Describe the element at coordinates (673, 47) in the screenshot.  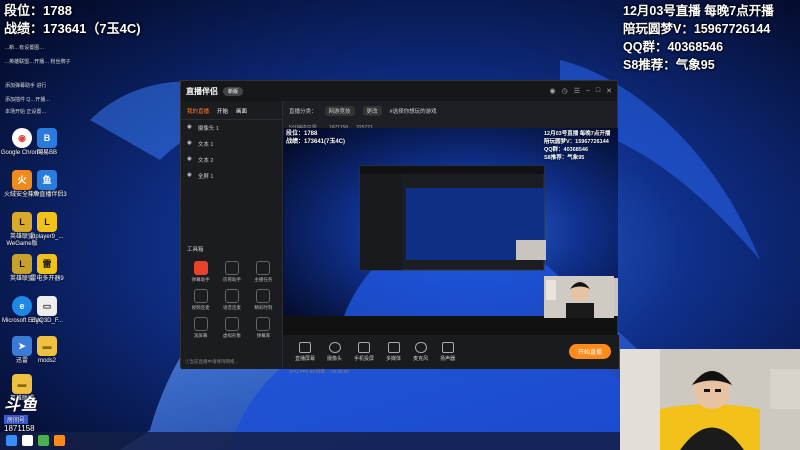
I see `qq-group-line: QQ群：40368546` at that location.